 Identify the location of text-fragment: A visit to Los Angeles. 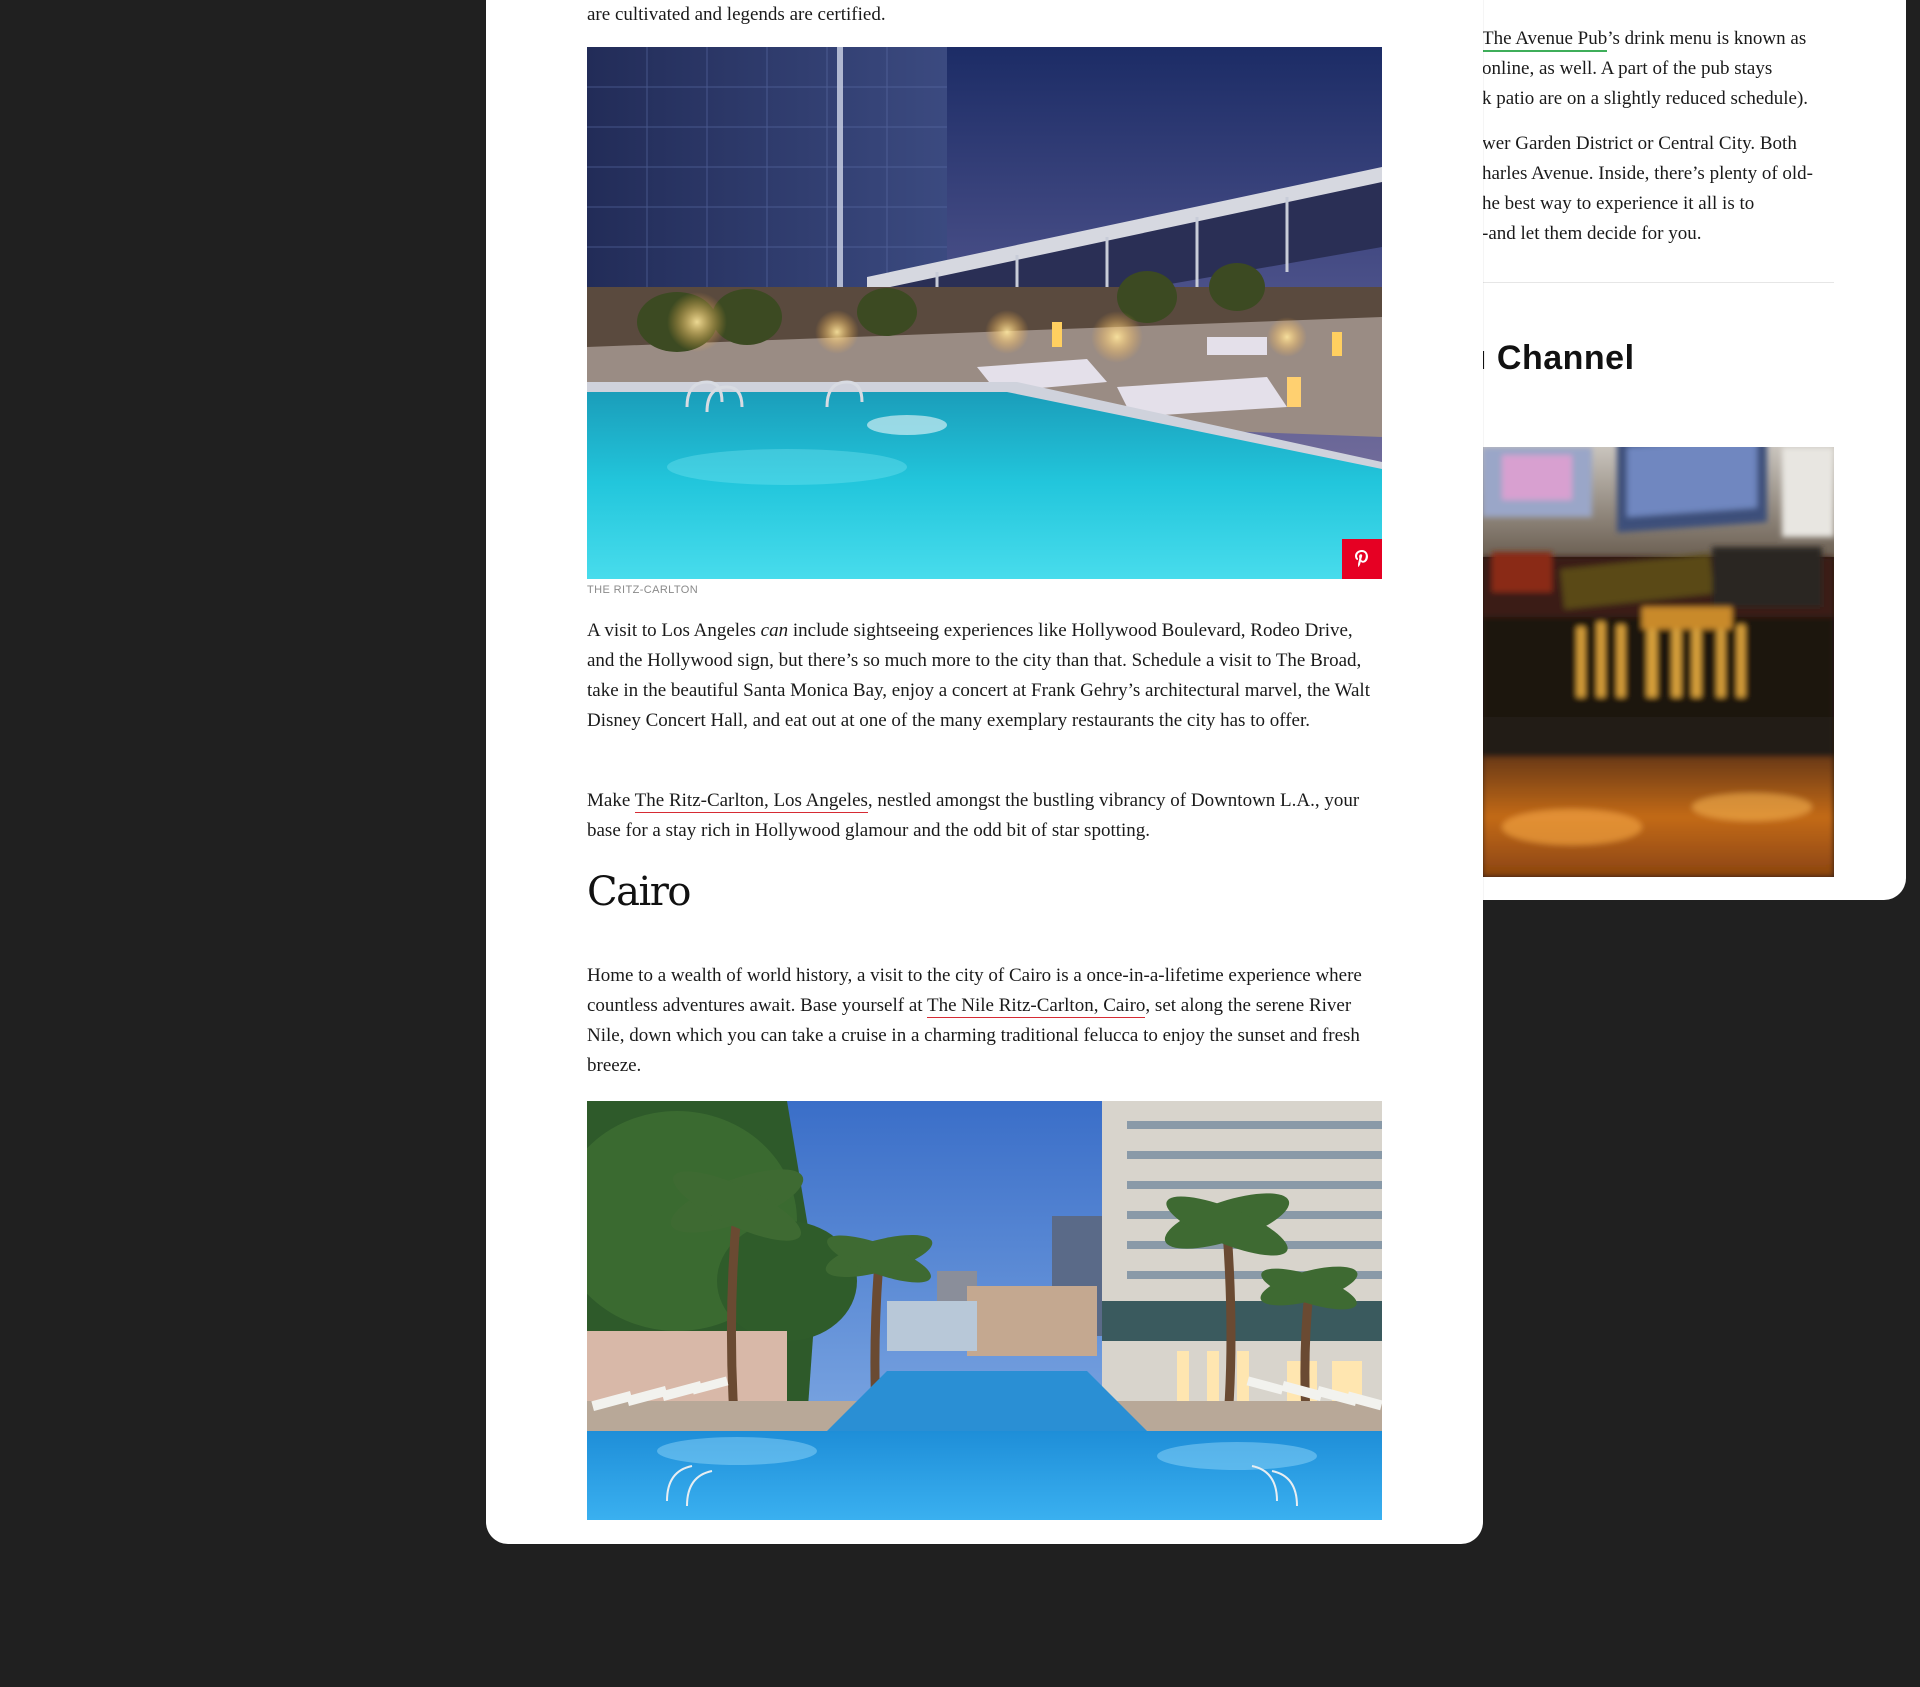
(674, 630).